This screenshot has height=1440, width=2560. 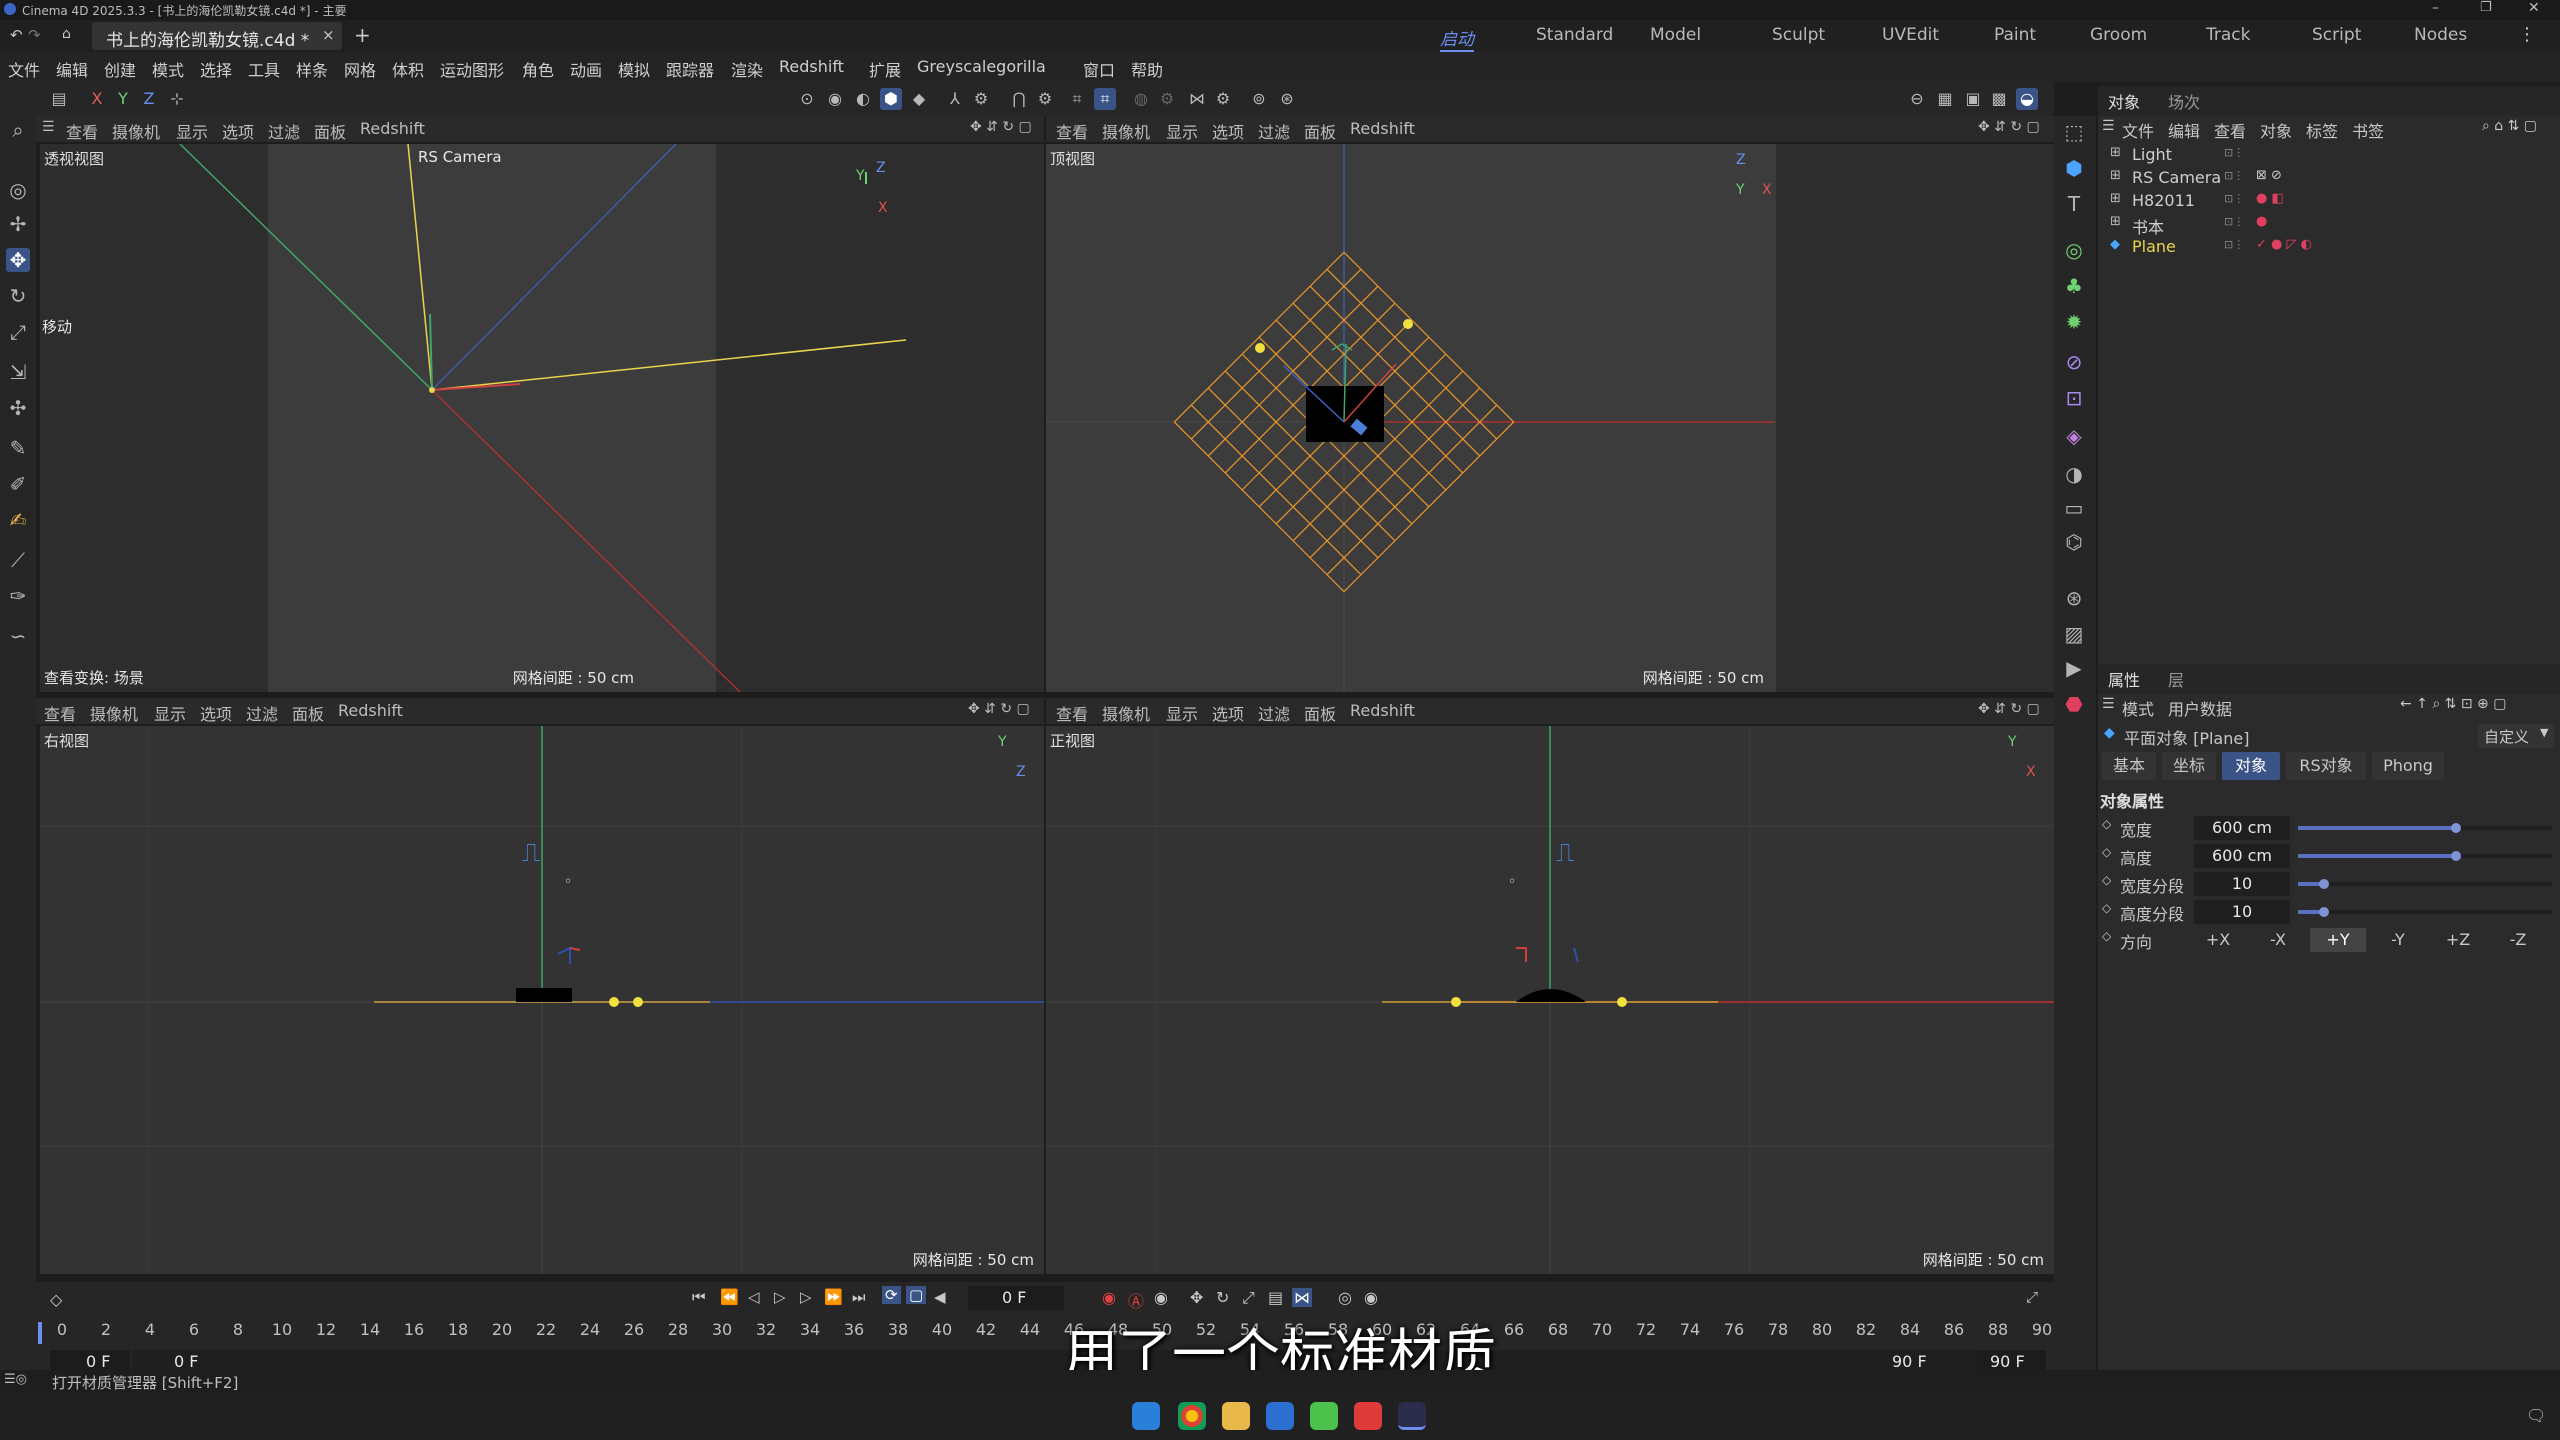 What do you see at coordinates (1161, 1297) in the screenshot?
I see `keyframe-selection-icon: ◉` at bounding box center [1161, 1297].